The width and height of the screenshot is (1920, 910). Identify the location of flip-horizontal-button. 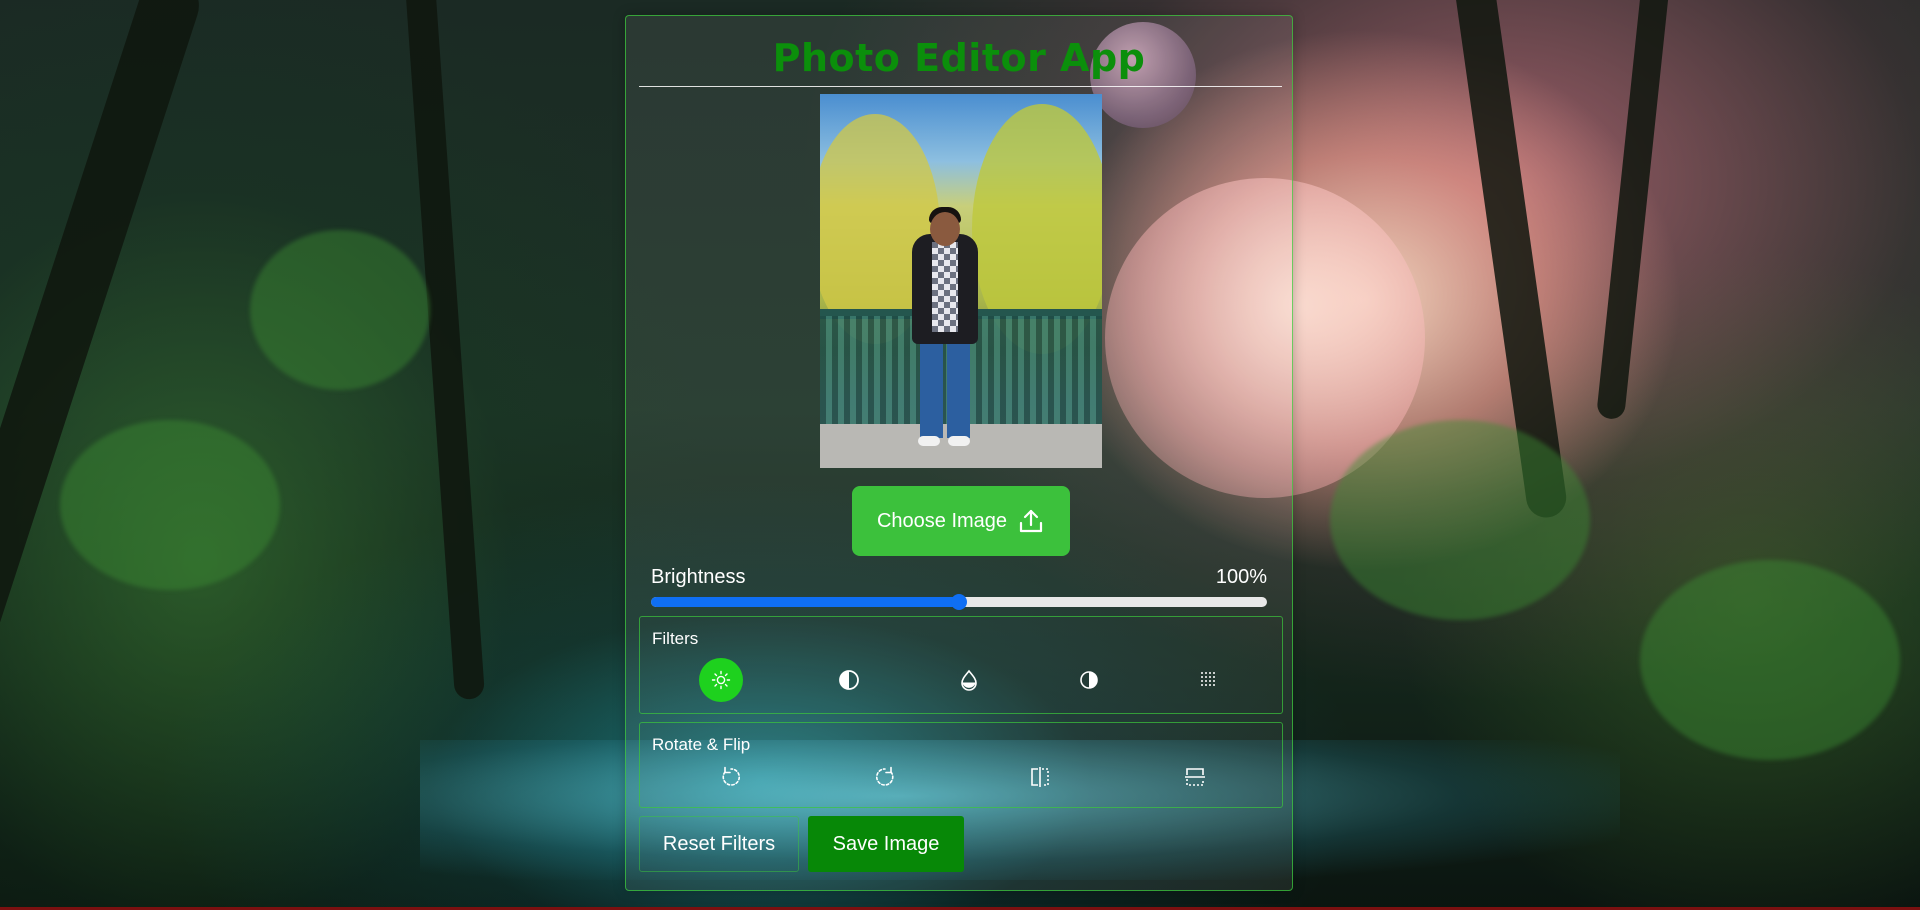
(1040, 777).